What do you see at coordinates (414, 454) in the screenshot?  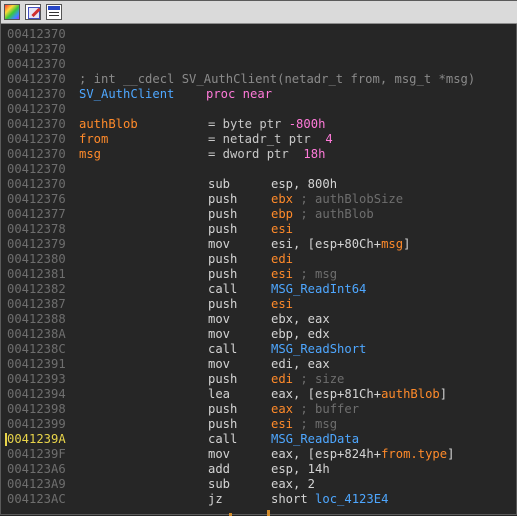 I see `stack-variable-reference: from.type` at bounding box center [414, 454].